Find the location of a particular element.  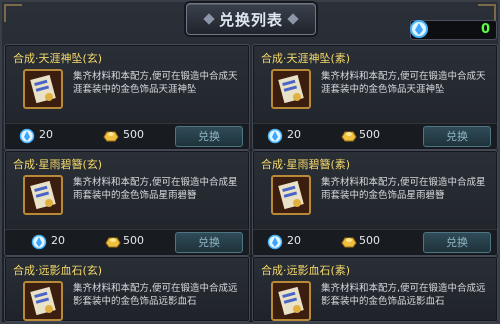

frame-corner-ornament is located at coordinates (13, 13).